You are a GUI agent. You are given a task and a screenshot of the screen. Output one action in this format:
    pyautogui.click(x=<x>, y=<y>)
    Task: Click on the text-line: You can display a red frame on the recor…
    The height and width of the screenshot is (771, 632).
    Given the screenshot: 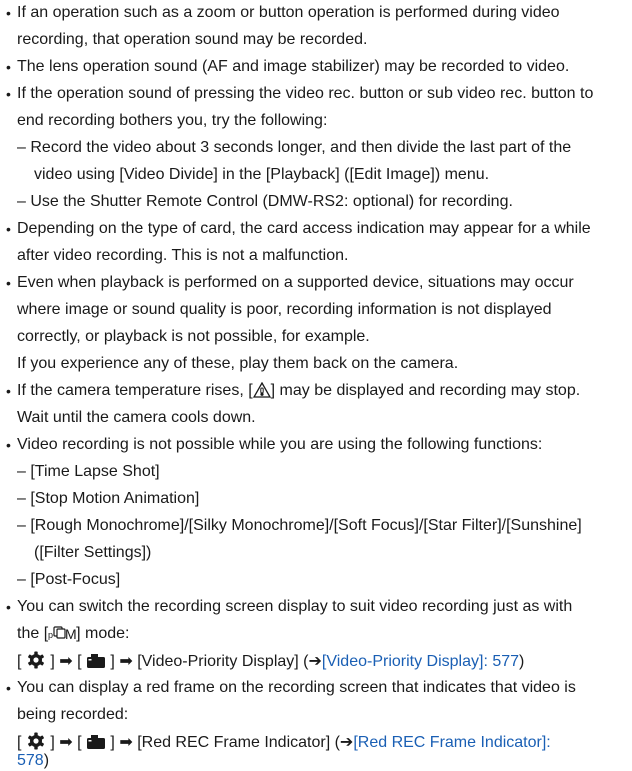 What is the action you would take?
    pyautogui.click(x=296, y=687)
    